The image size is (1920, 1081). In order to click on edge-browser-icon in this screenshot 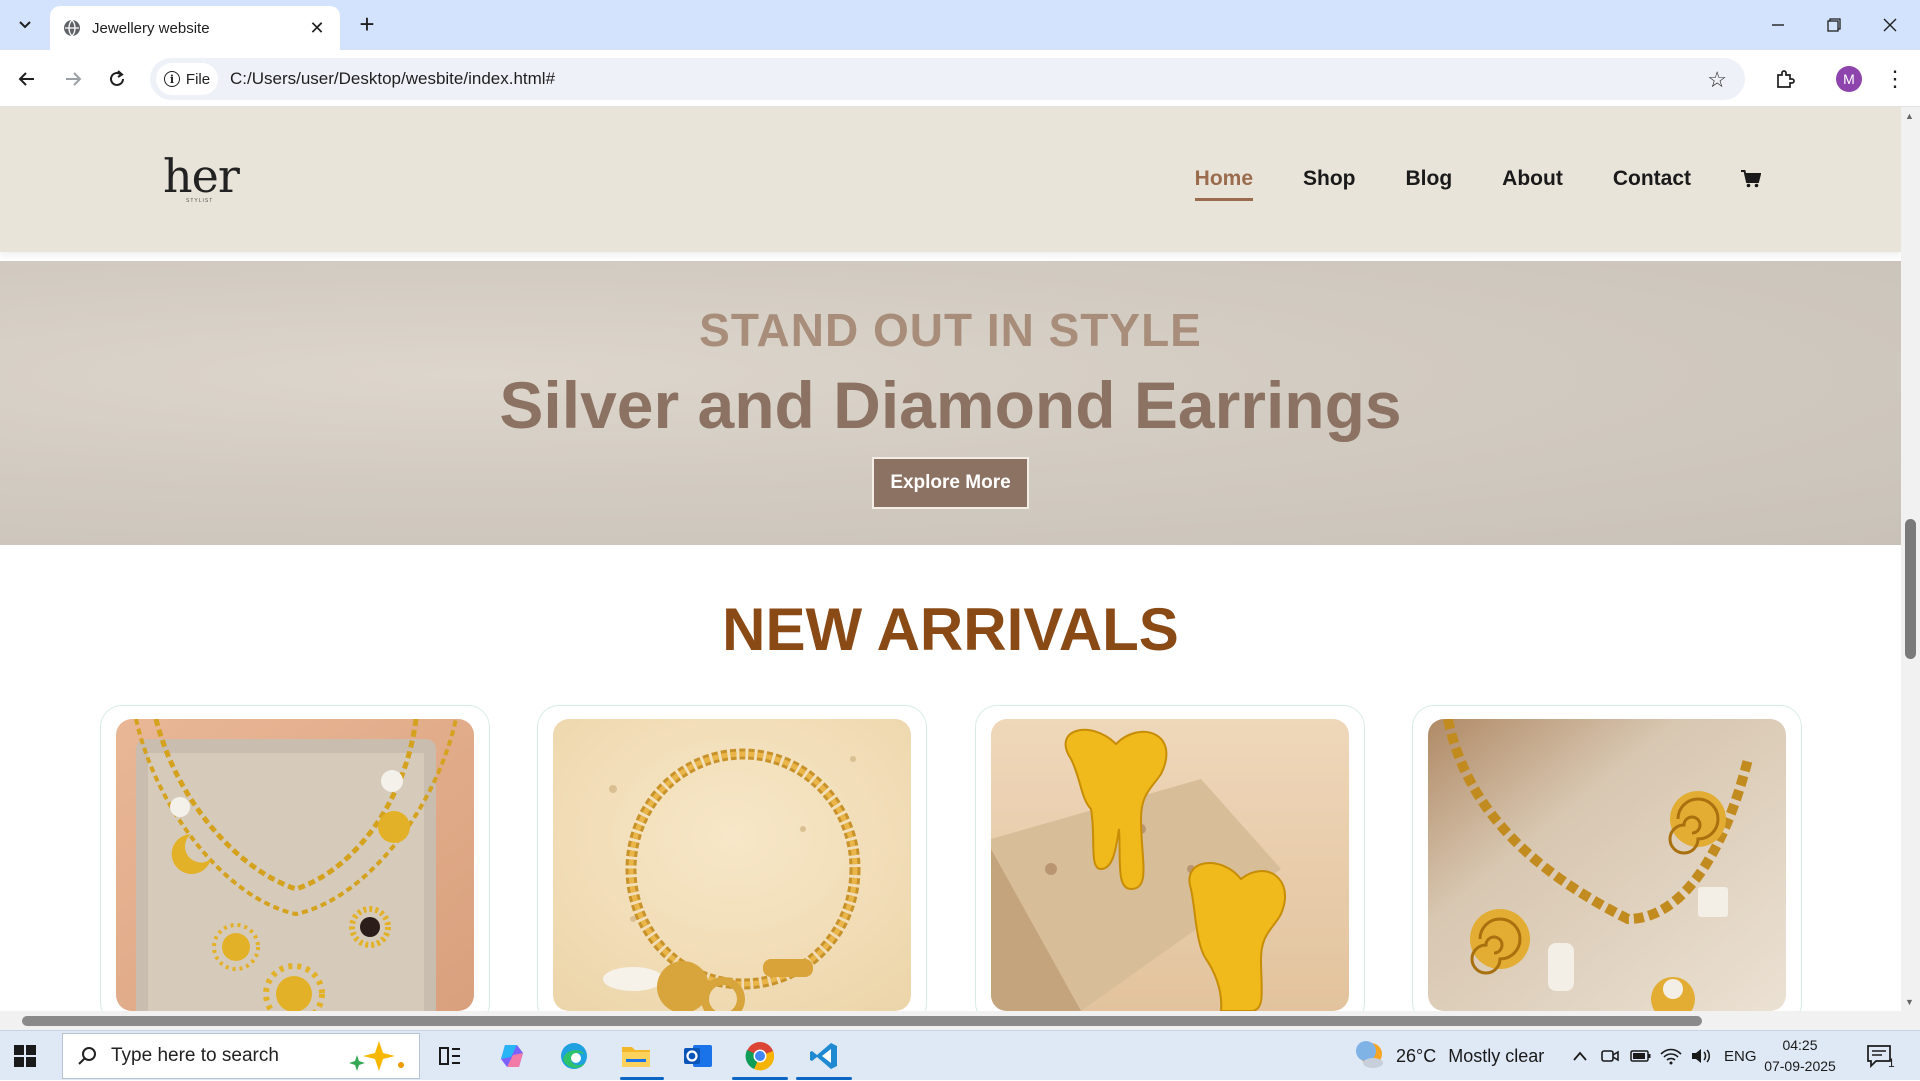, I will do `click(574, 1056)`.